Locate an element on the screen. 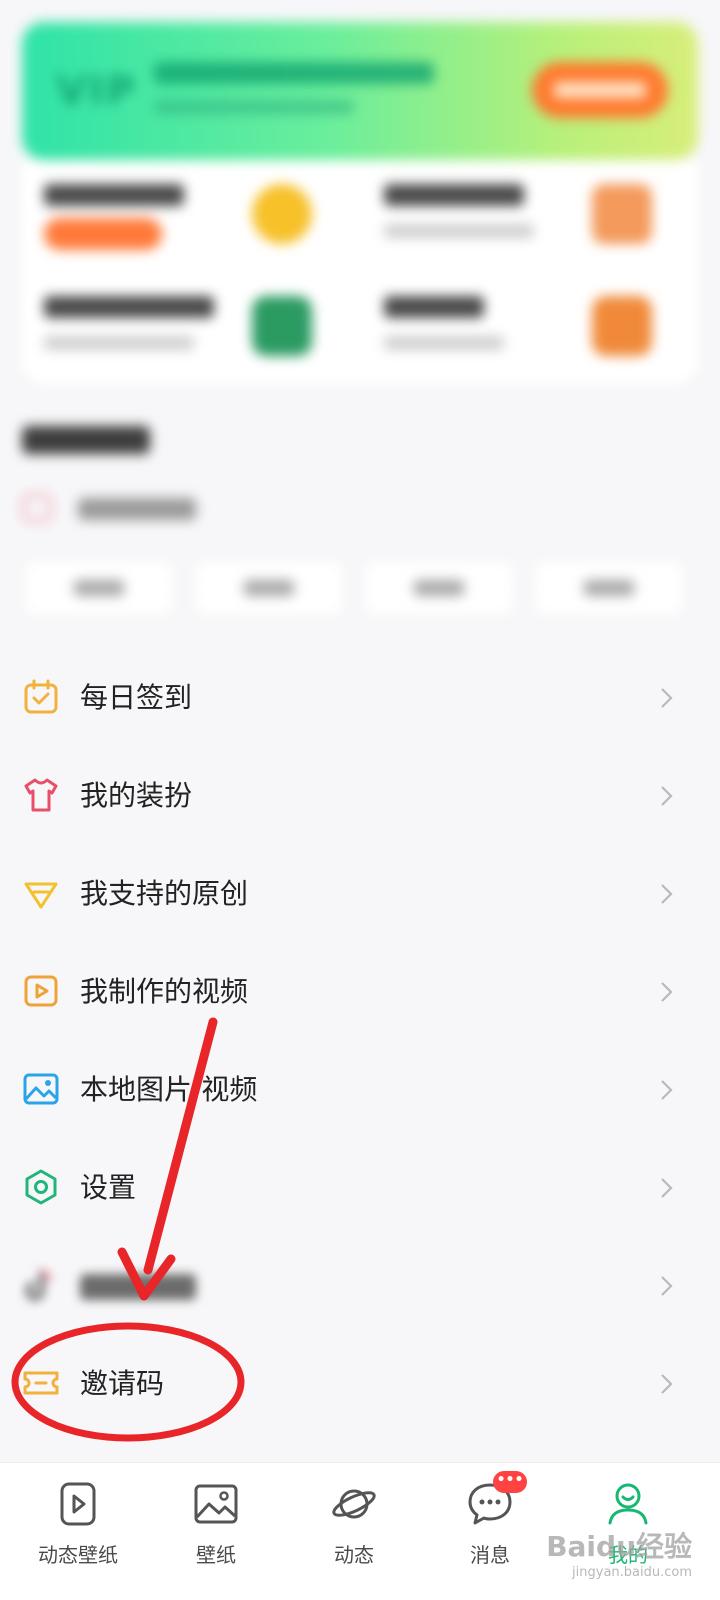  menu-item-local-media: 本地图片/视频 is located at coordinates (360, 1087).